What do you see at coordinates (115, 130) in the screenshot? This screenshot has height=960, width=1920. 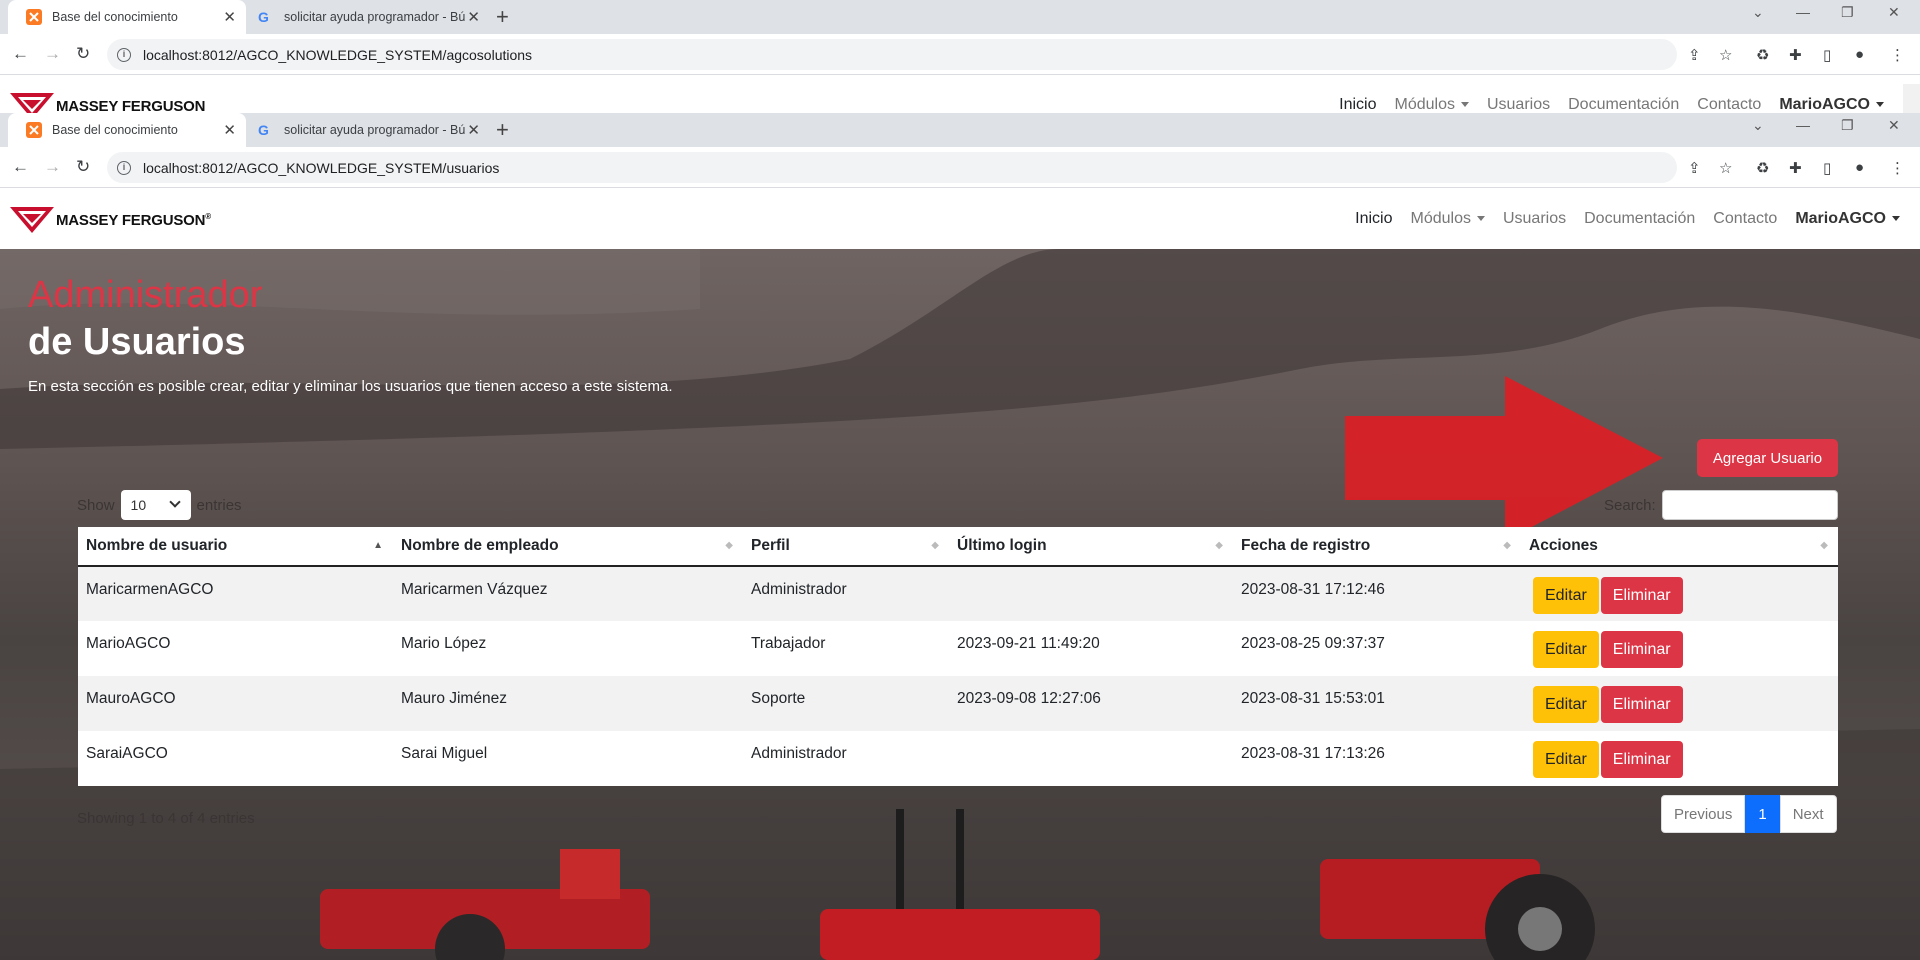 I see `tab-title: Base del conocimiento` at bounding box center [115, 130].